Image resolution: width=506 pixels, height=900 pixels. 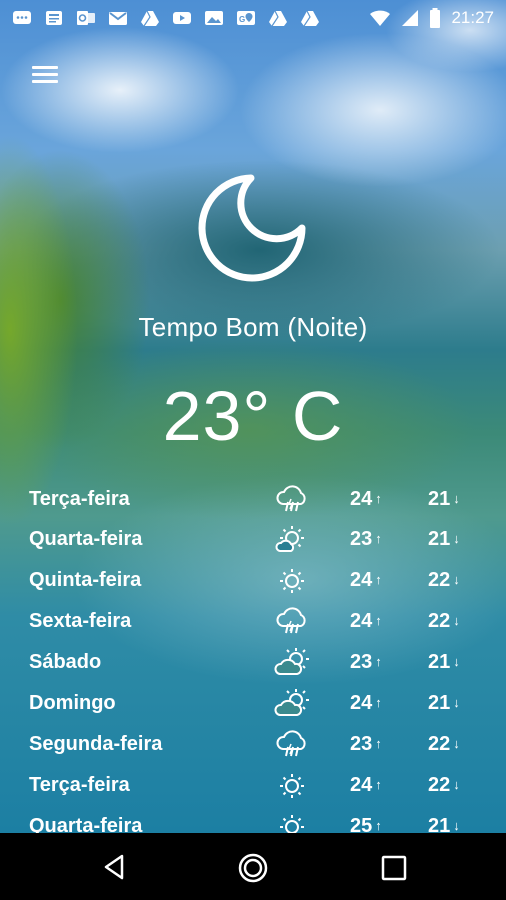 I want to click on forecast-day: Quinta-feira, so click(x=85, y=580).